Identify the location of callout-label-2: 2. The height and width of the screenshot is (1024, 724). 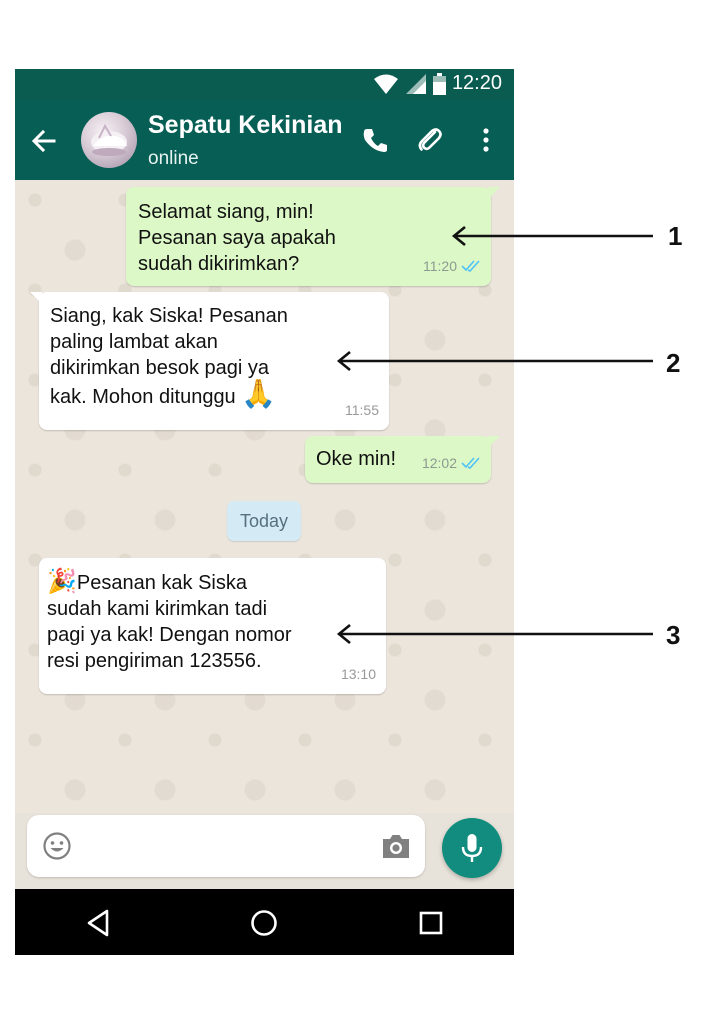
(673, 363).